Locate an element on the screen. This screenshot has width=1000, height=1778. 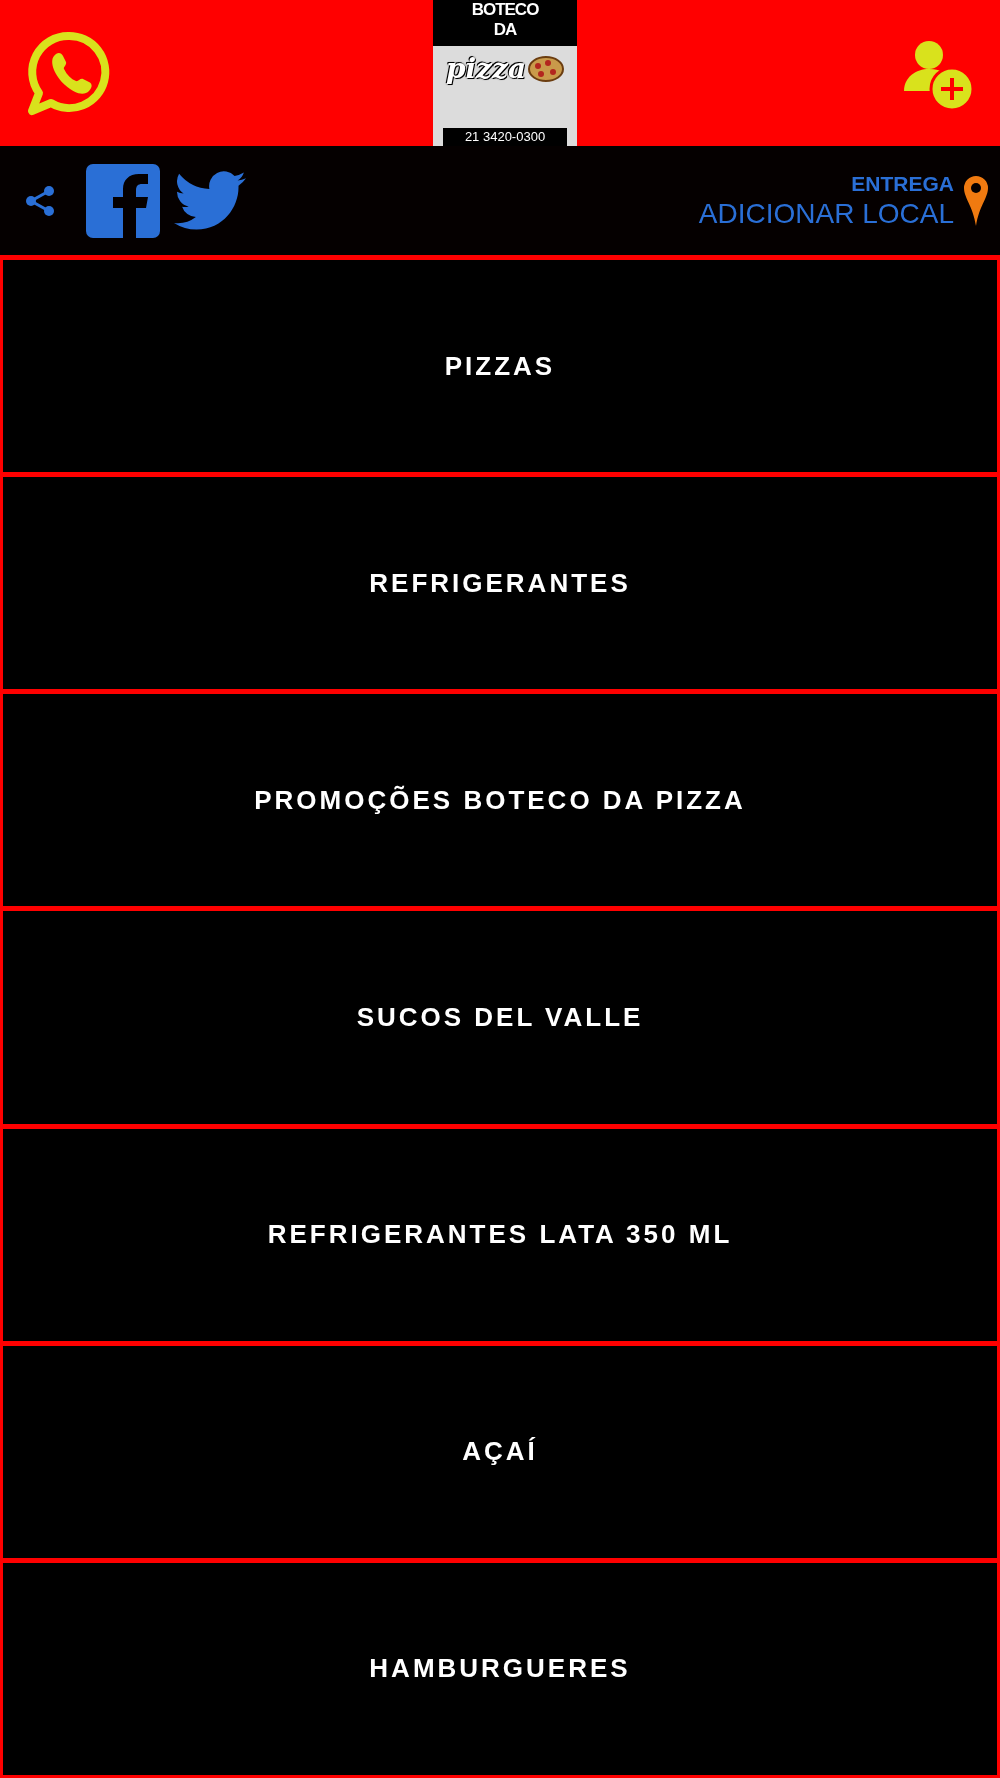
add-location-link: ADICIONAR LOCAL is located at coordinates (826, 213).